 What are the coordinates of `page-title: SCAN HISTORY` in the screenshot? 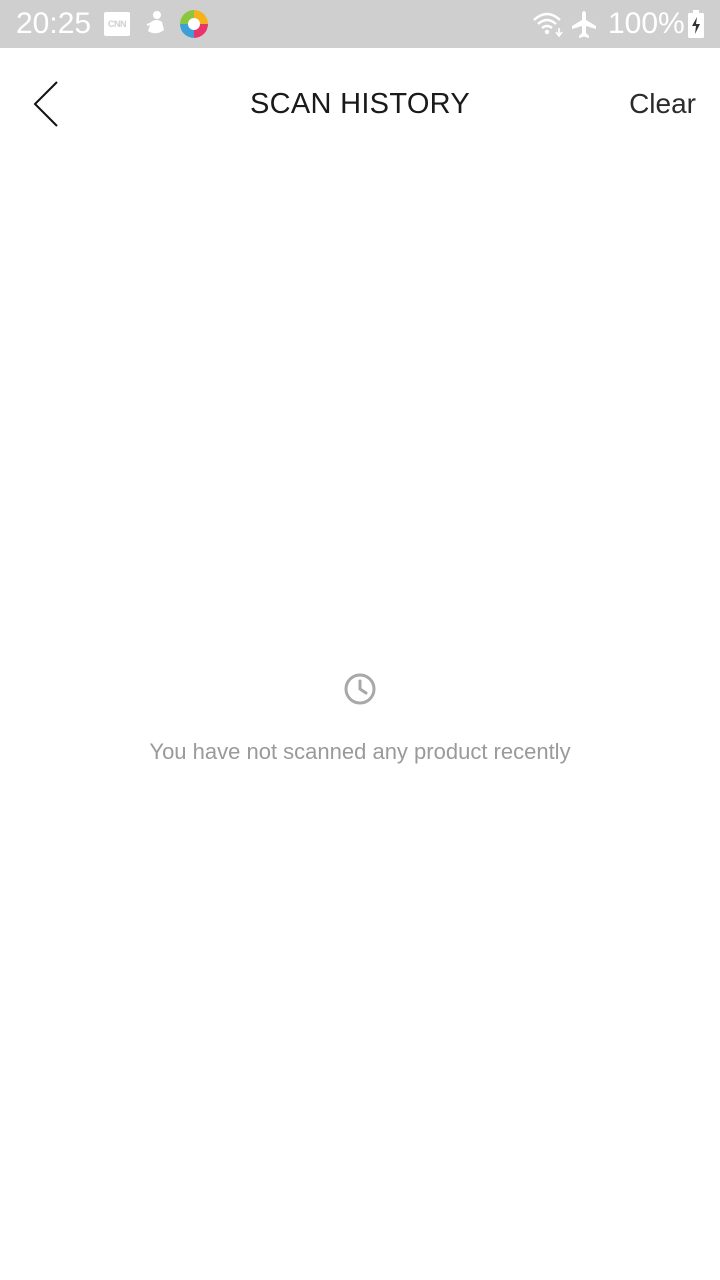 It's located at (360, 104).